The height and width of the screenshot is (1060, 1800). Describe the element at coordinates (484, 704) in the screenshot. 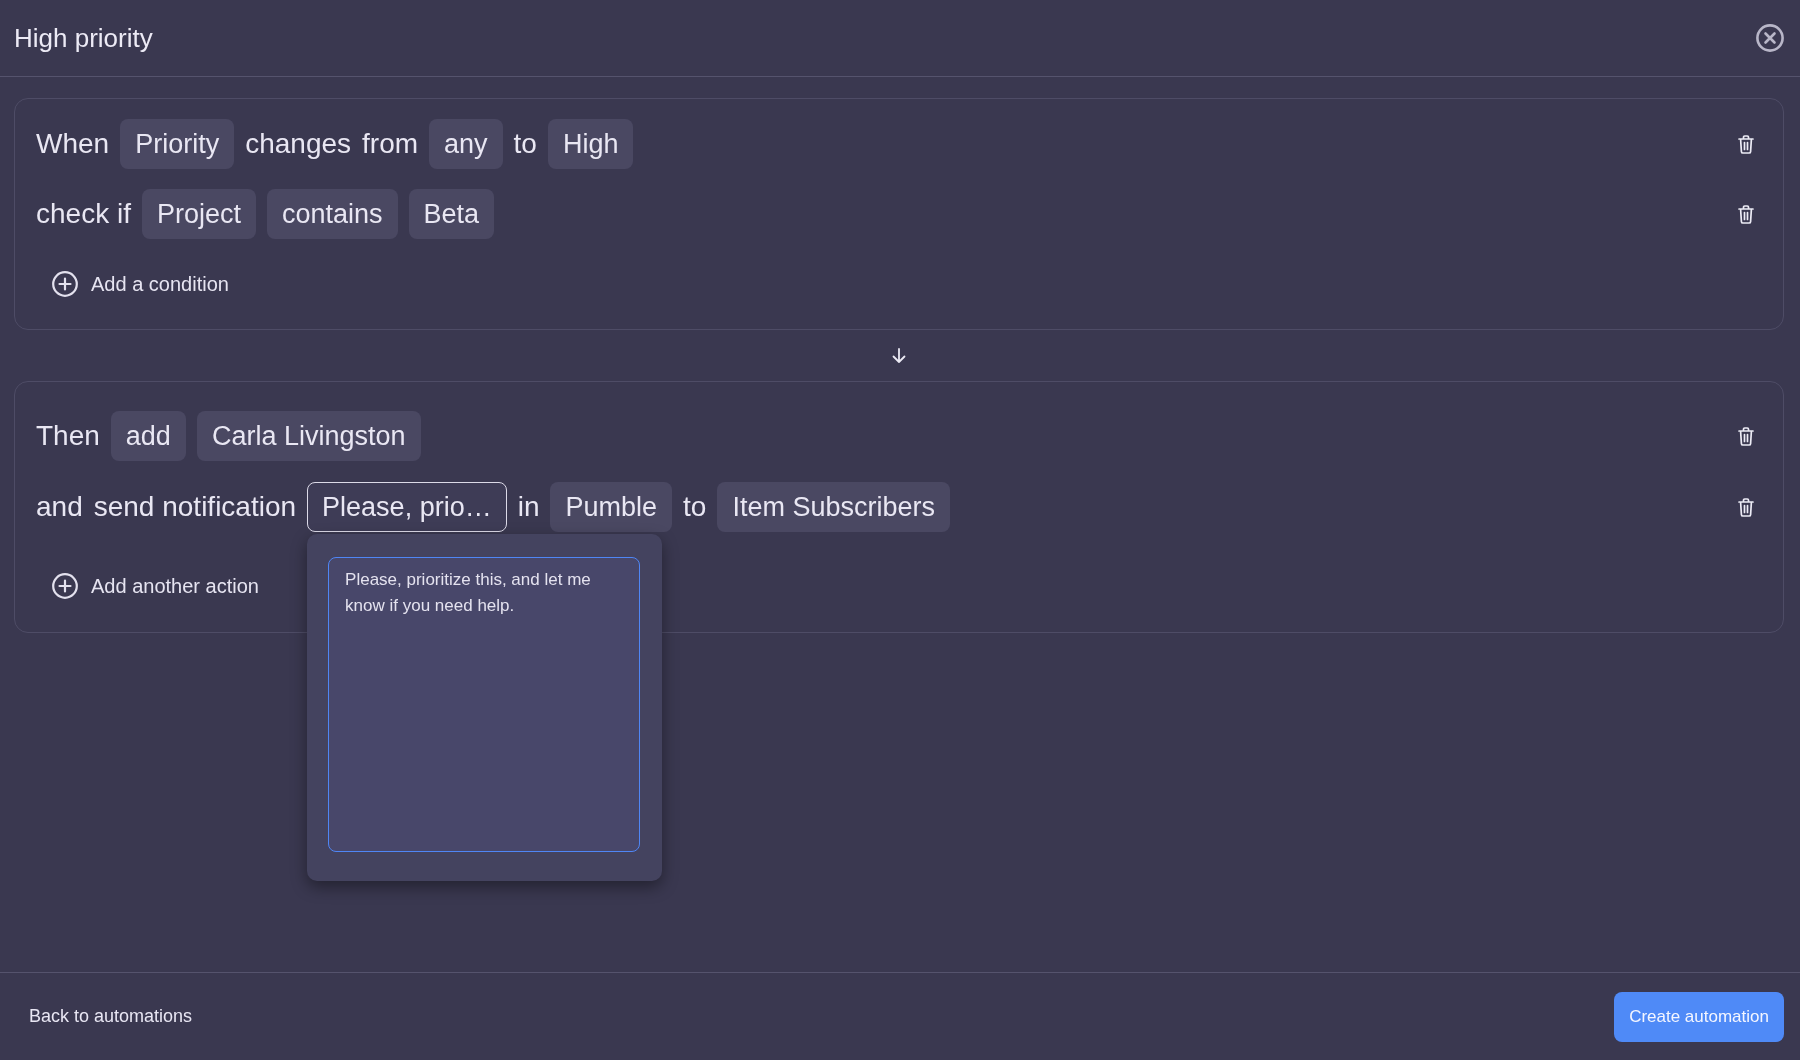

I see `message-field: Please, prioritize this, and let me know if you need help.` at that location.